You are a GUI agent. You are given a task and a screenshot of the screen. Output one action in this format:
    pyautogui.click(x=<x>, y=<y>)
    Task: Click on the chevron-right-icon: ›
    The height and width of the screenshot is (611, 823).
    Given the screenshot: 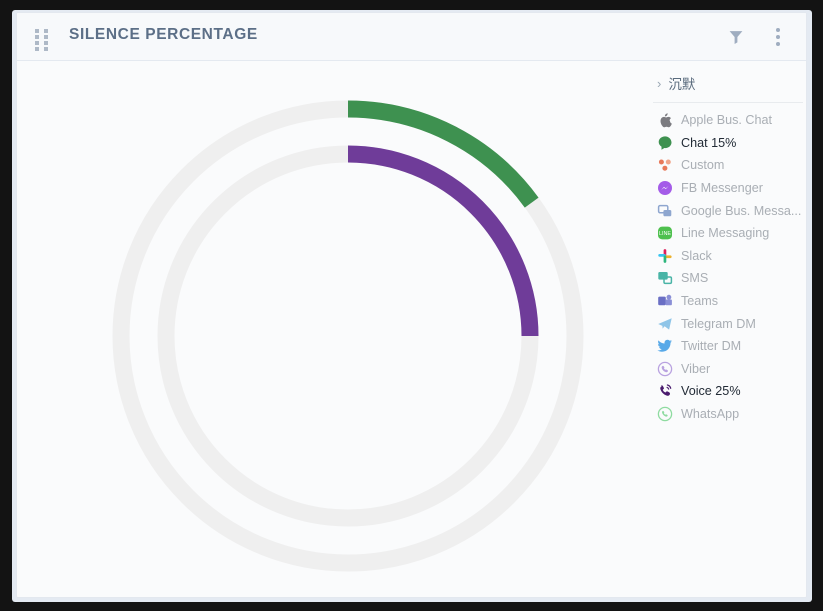 What is the action you would take?
    pyautogui.click(x=659, y=83)
    